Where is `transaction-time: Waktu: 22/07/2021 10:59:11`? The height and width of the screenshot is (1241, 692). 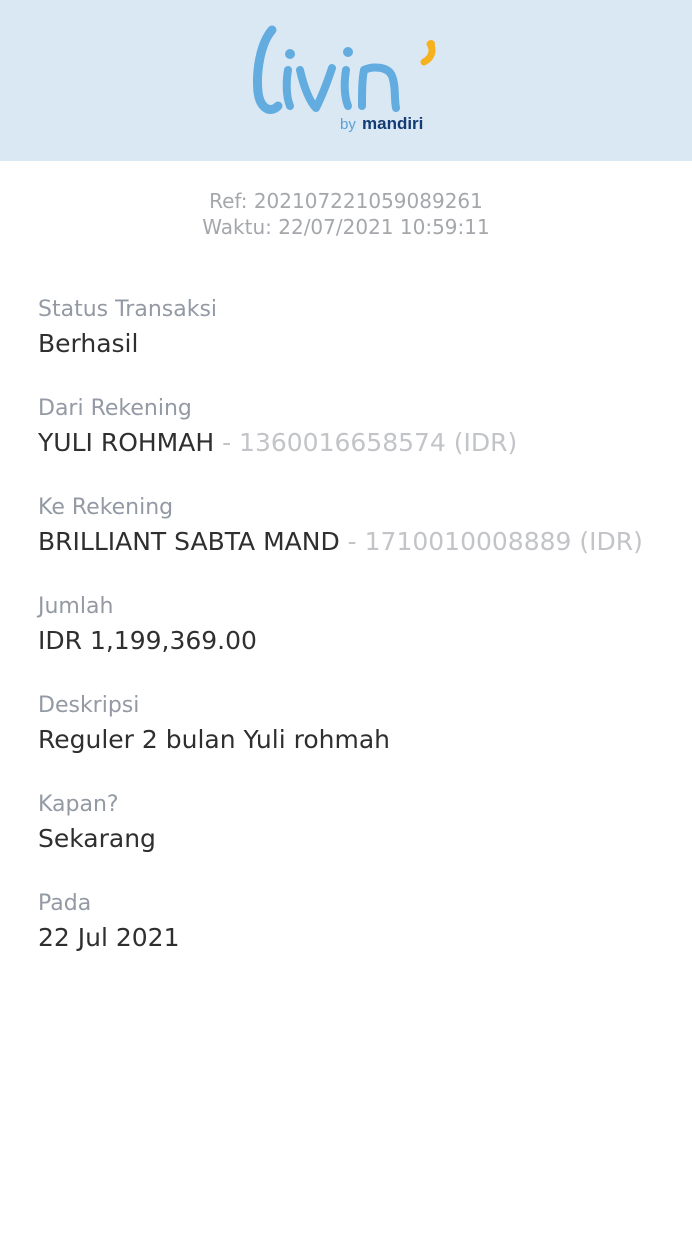 transaction-time: Waktu: 22/07/2021 10:59:11 is located at coordinates (346, 227).